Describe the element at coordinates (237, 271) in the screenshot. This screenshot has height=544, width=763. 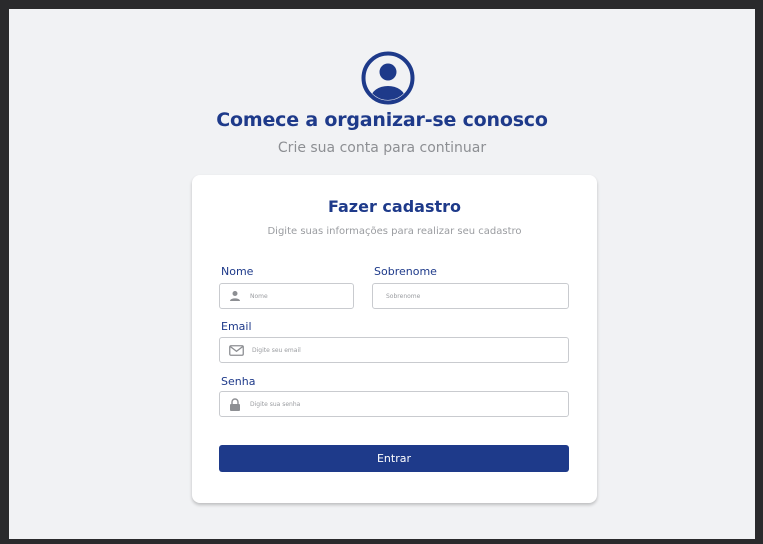
I see `nome-label: Nome` at that location.